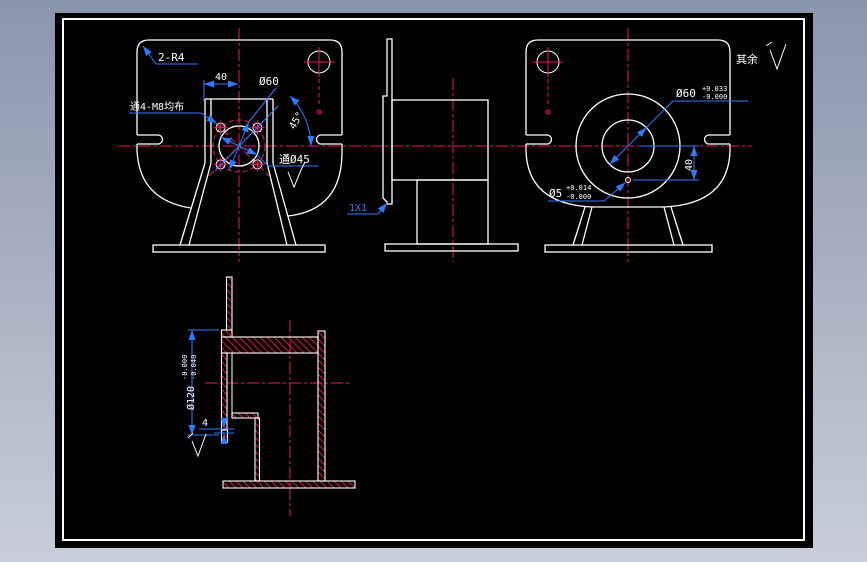  I want to click on back-bore-label: Ø60, so click(686, 93).